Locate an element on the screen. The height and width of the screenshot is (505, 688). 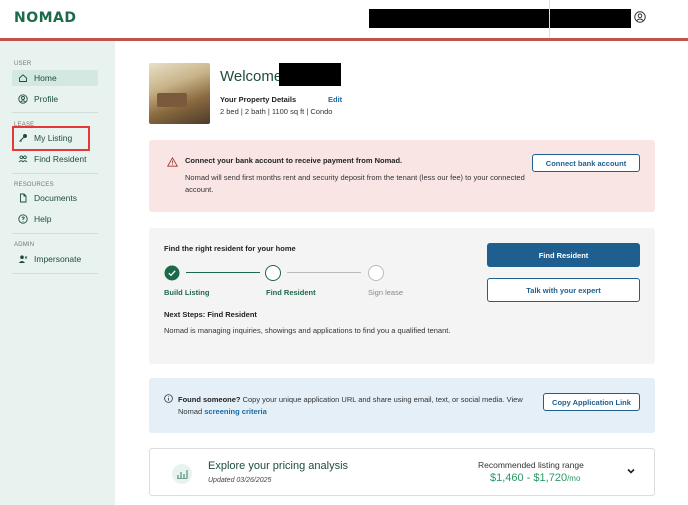
user-account-icon is located at coordinates (640, 17).